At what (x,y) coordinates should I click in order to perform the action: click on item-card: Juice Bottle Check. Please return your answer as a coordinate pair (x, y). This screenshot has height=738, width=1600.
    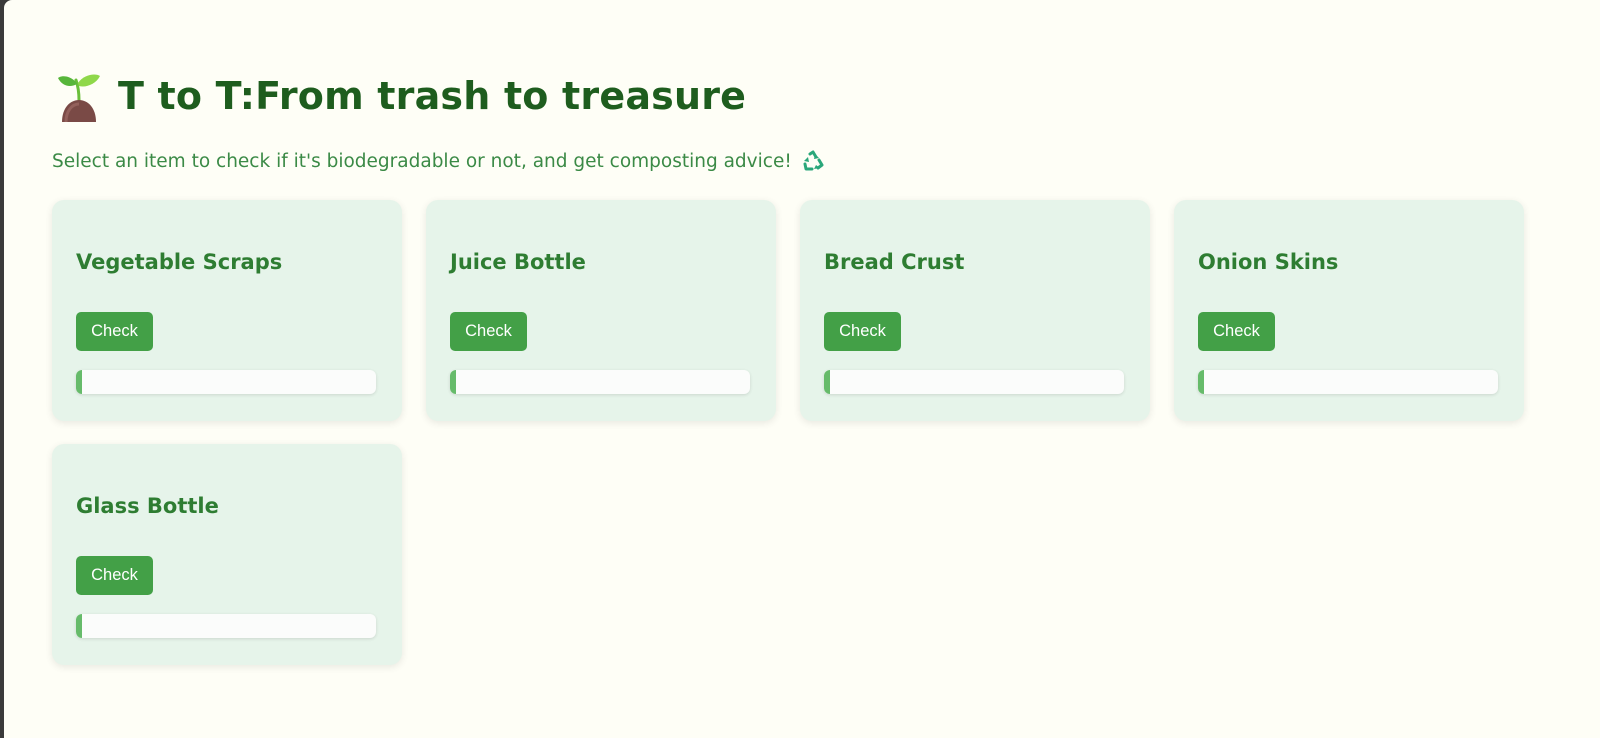
    Looking at the image, I should click on (601, 310).